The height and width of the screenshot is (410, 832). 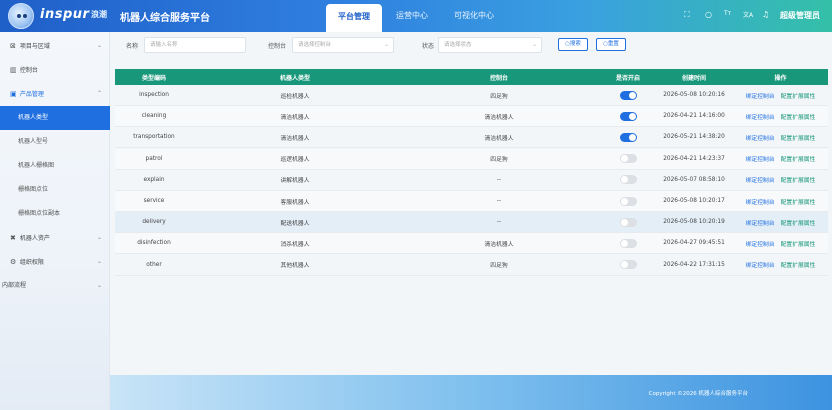 What do you see at coordinates (154, 179) in the screenshot?
I see `cell-type-code: explain` at bounding box center [154, 179].